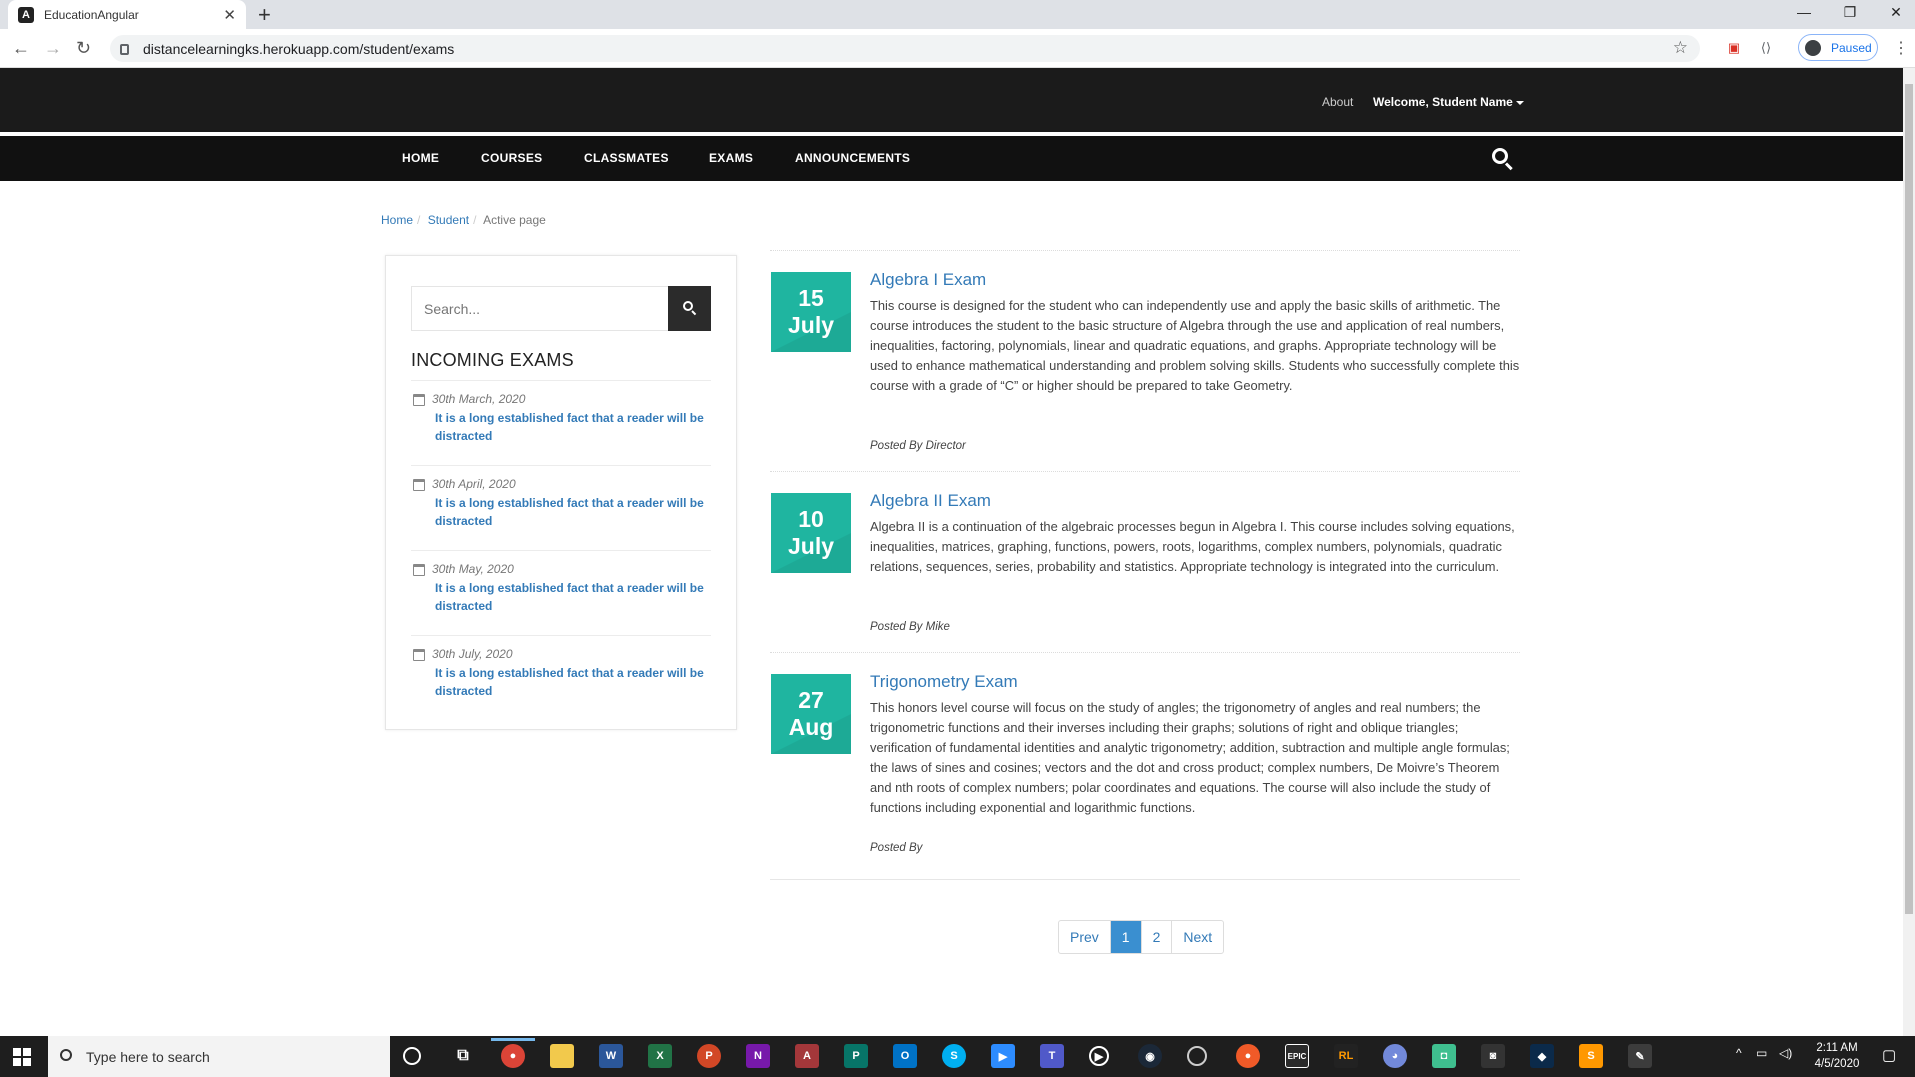 The width and height of the screenshot is (1915, 1077). Describe the element at coordinates (1889, 1055) in the screenshot. I see `notifications-icon: ▢` at that location.